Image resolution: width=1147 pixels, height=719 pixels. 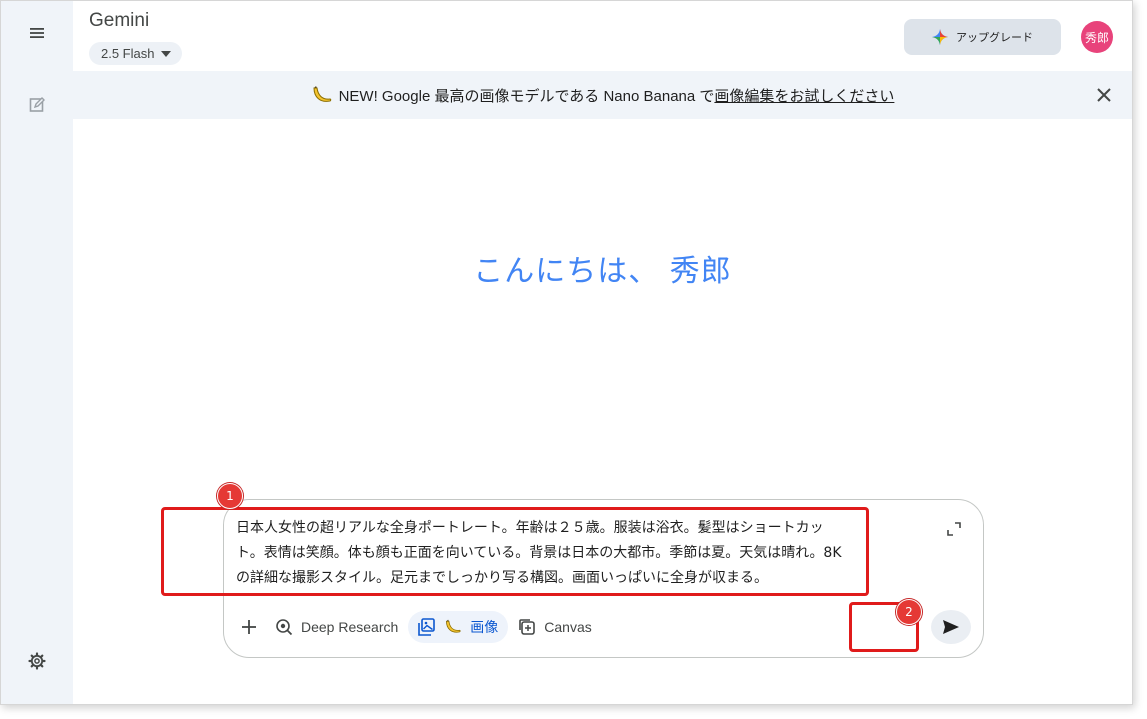 I want to click on close-icon, so click(x=1104, y=95).